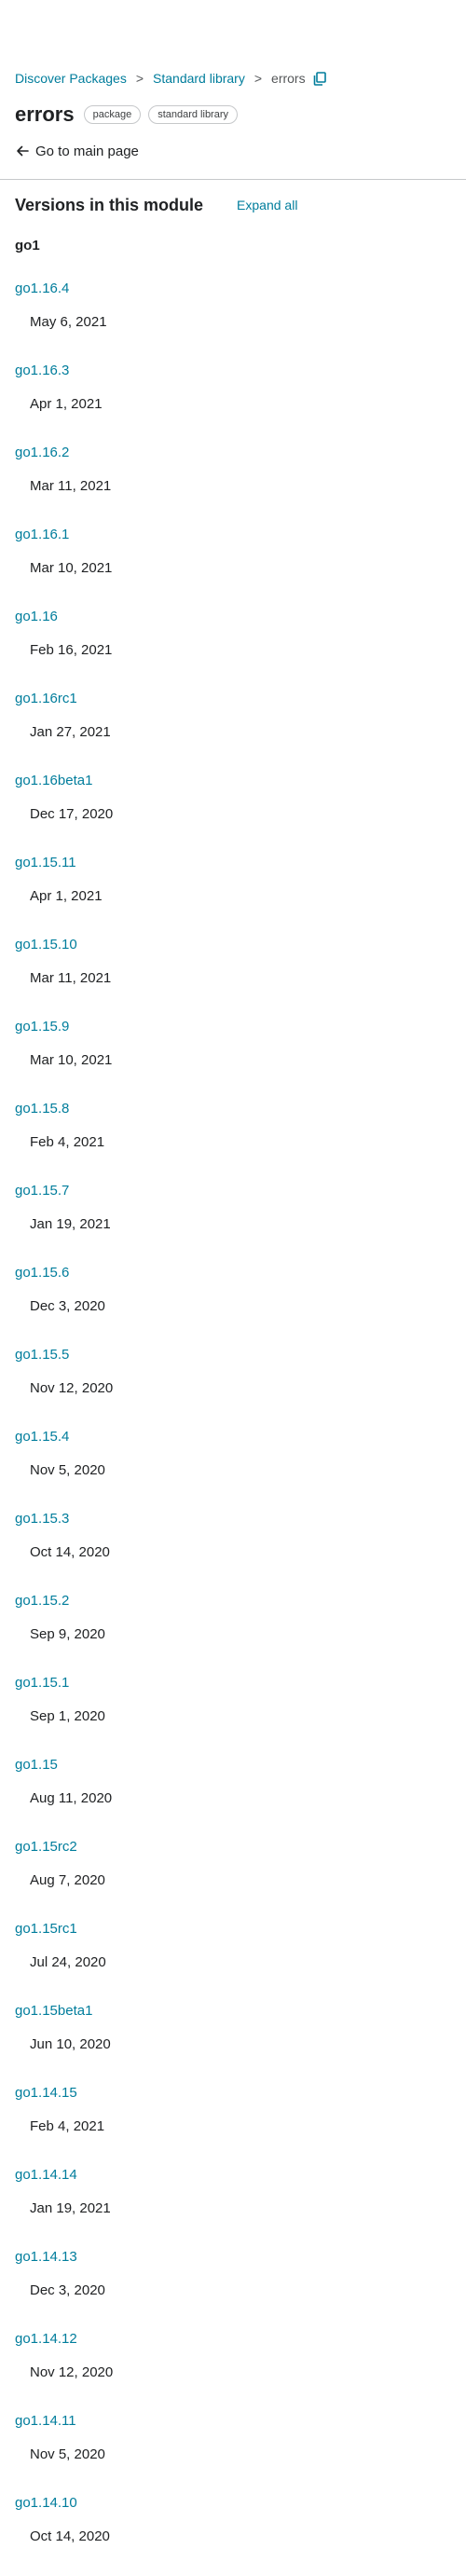  Describe the element at coordinates (319, 78) in the screenshot. I see `copy-icon` at that location.